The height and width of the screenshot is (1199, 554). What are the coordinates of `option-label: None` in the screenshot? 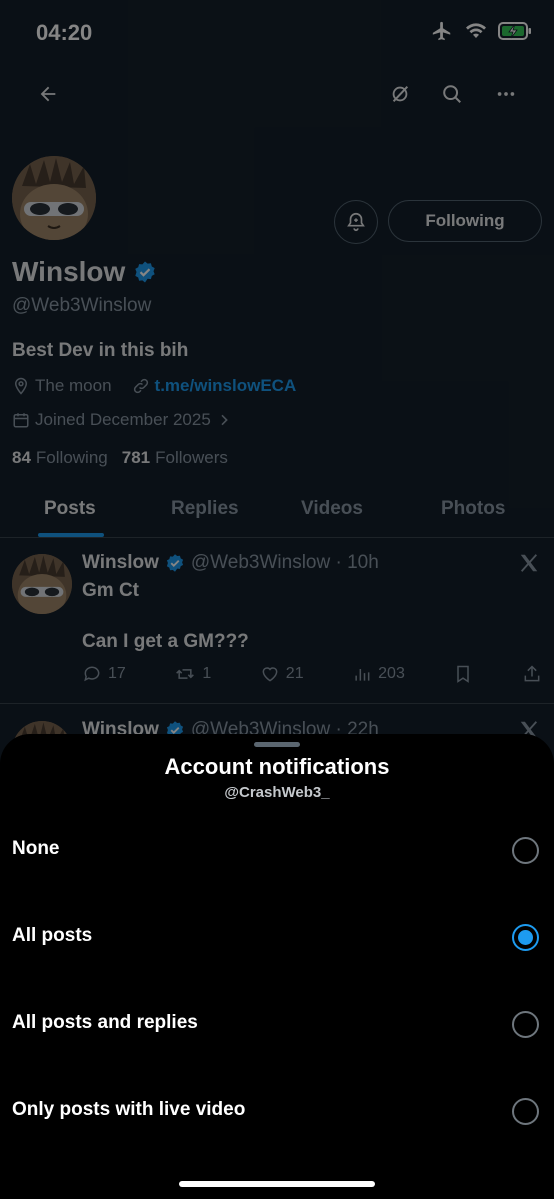 It's located at (36, 848).